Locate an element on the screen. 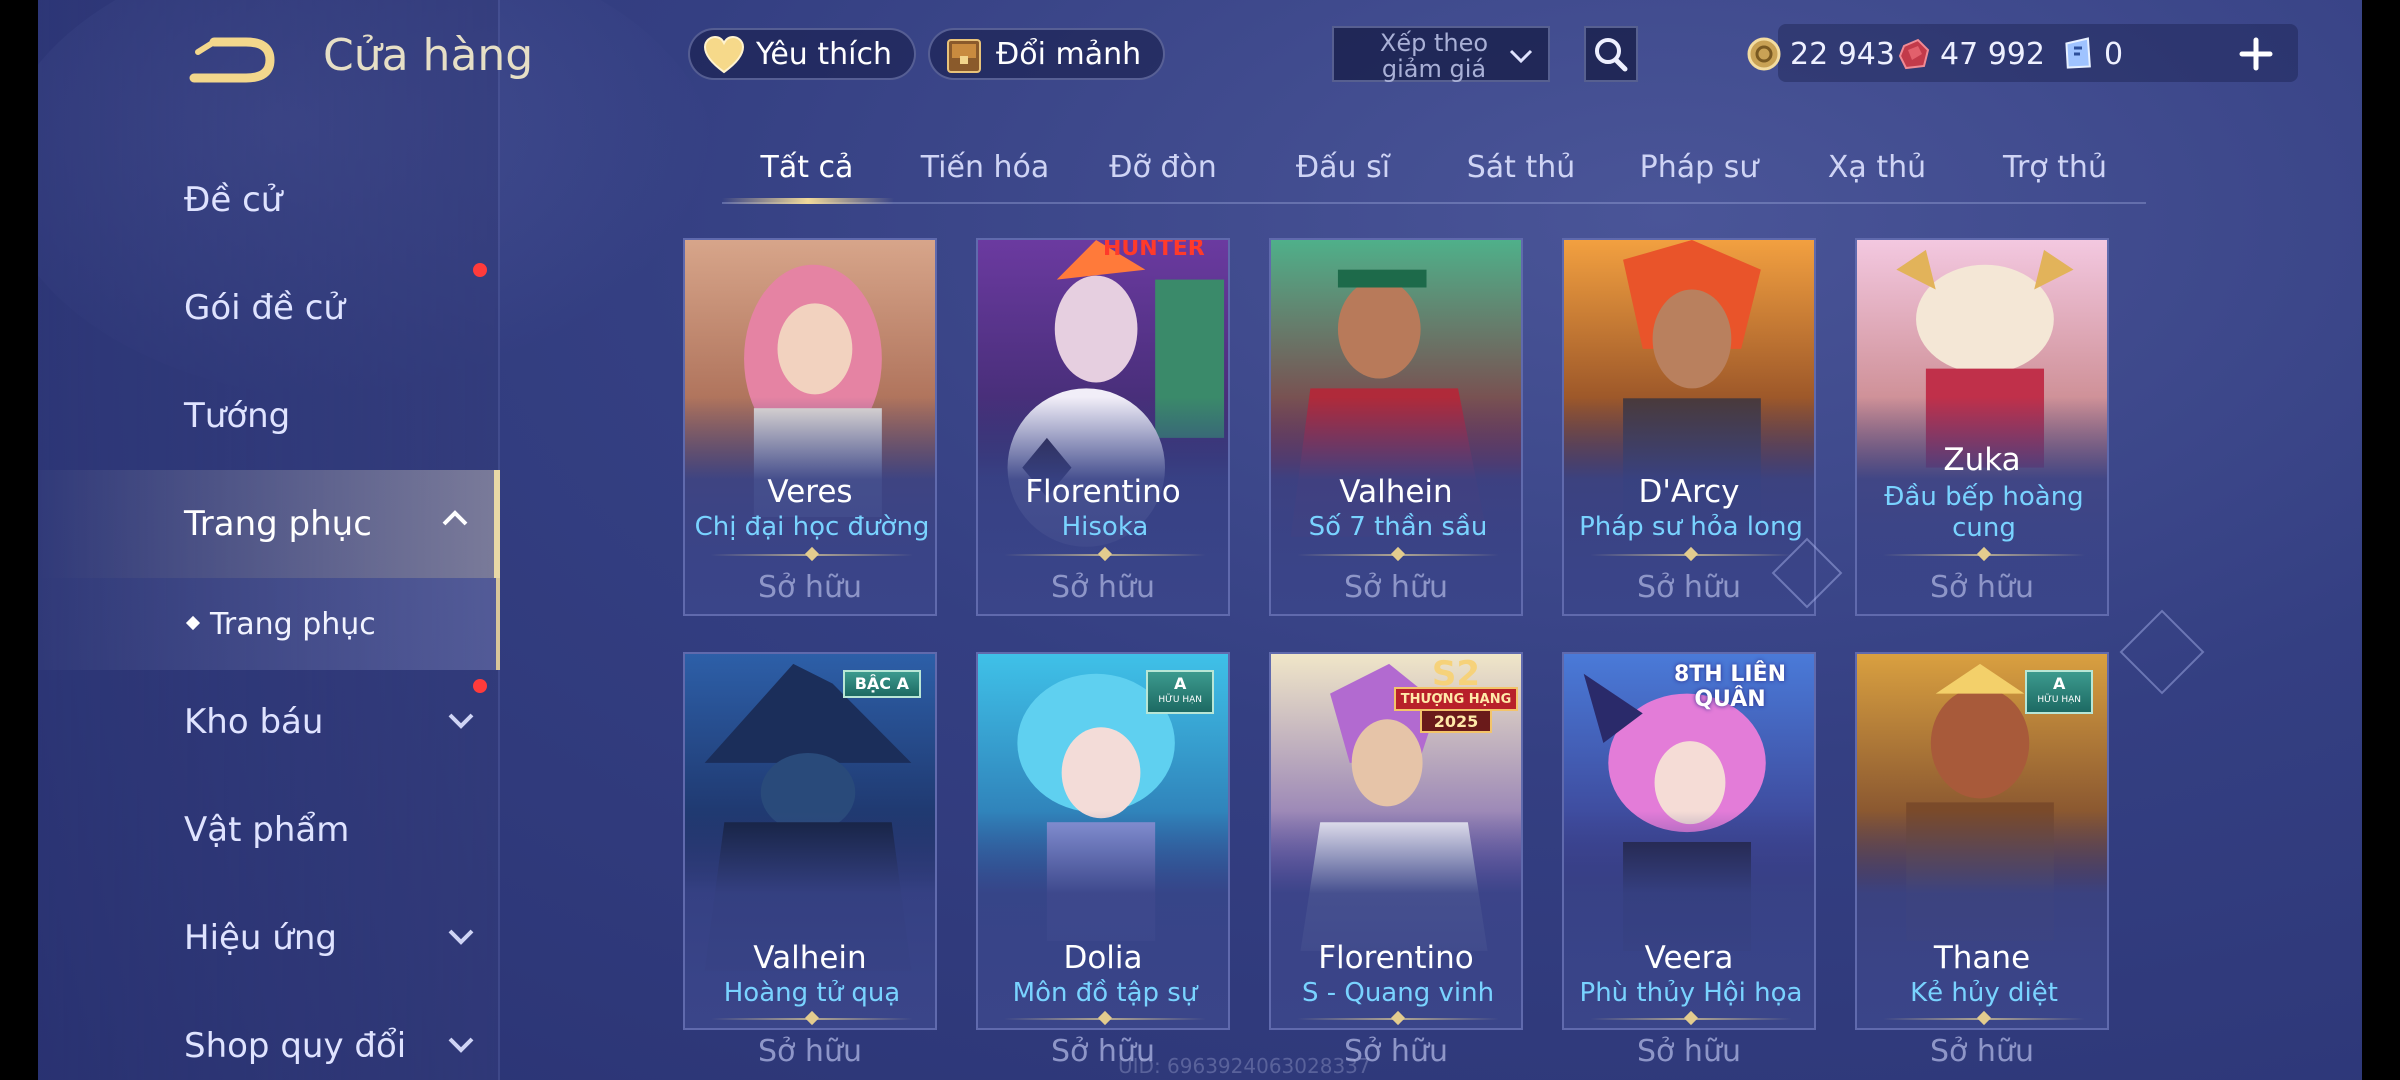 Image resolution: width=2400 pixels, height=1080 pixels. chevron-up-icon is located at coordinates (455, 518).